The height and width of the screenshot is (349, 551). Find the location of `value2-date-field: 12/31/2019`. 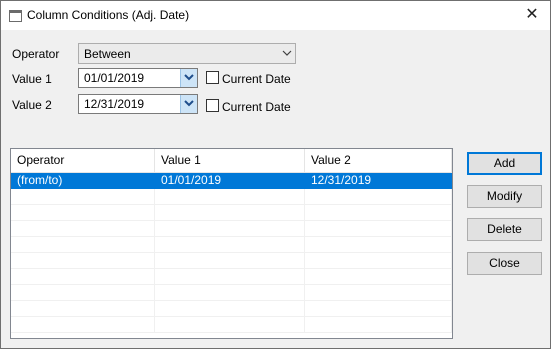

value2-date-field: 12/31/2019 is located at coordinates (138, 104).